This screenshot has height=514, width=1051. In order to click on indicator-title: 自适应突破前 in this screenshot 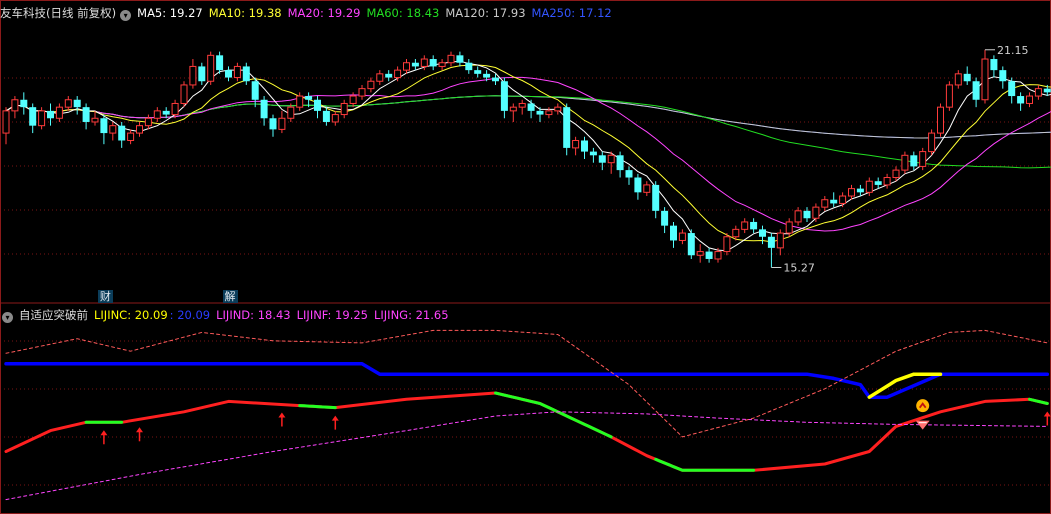, I will do `click(53, 315)`.